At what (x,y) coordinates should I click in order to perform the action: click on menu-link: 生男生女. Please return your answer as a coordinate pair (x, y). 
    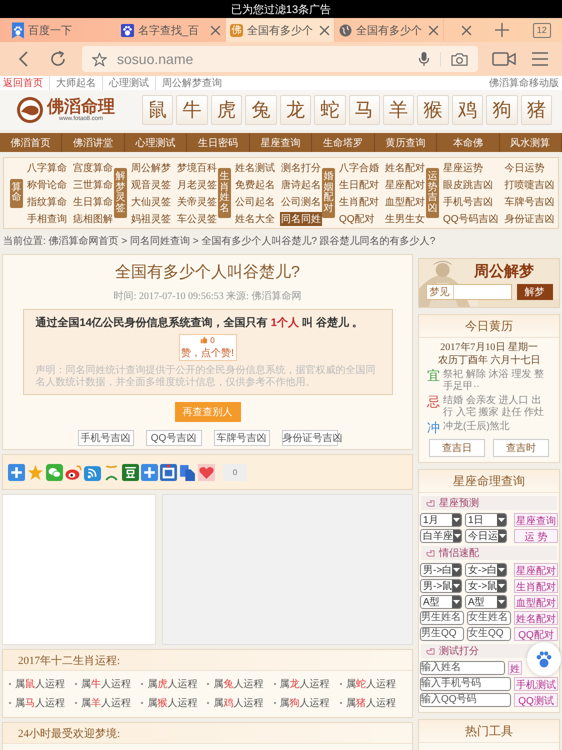
    Looking at the image, I should click on (405, 219).